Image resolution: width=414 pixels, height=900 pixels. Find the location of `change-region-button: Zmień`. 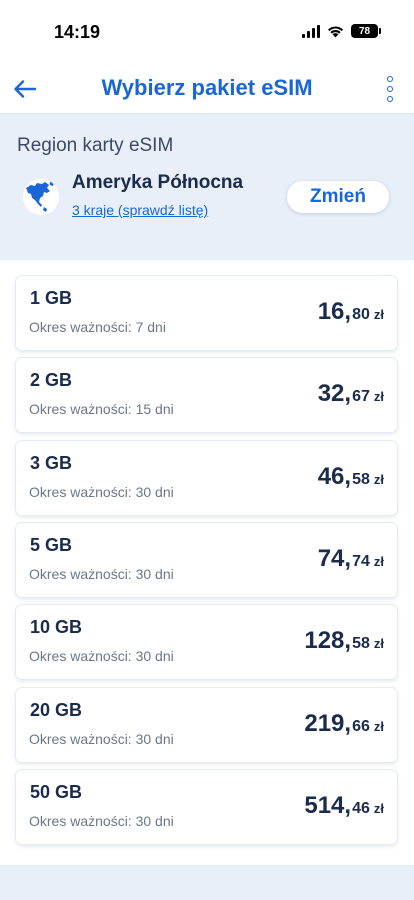

change-region-button: Zmień is located at coordinates (338, 197).